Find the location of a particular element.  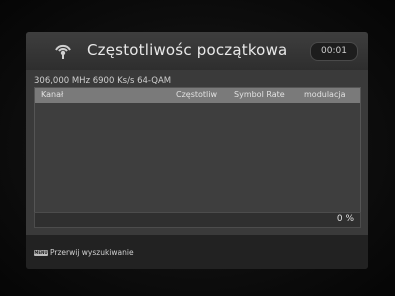

page-title: Częstotliwośc początkowa is located at coordinates (187, 50).